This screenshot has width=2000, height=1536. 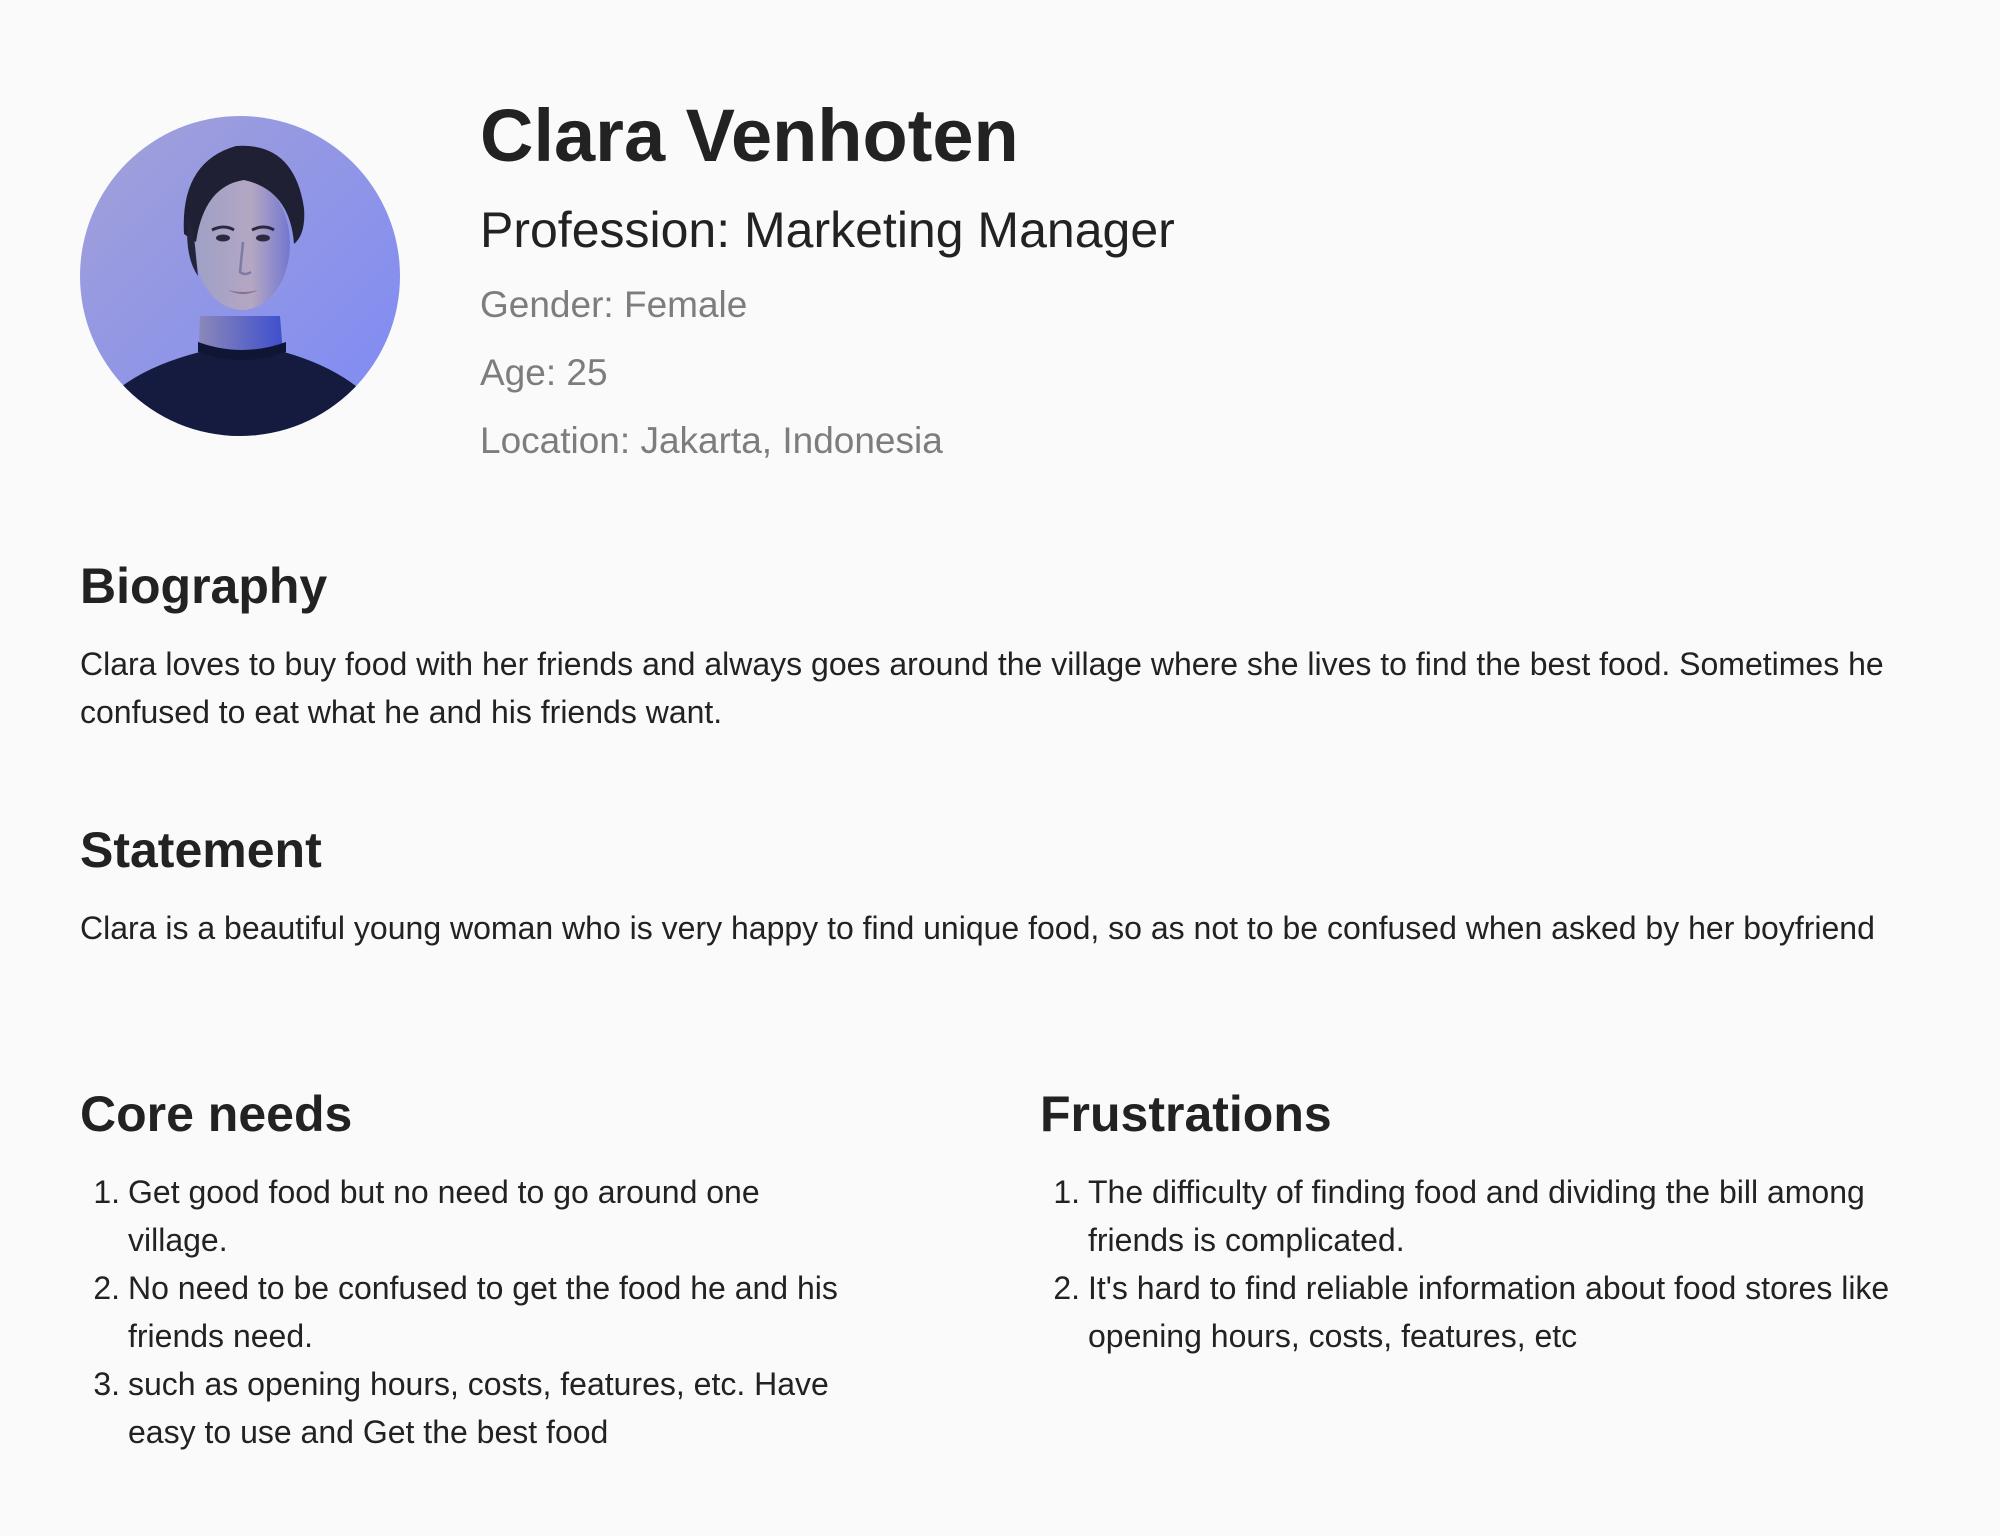 I want to click on frustrations-heading: Frustrations, so click(x=1186, y=1114).